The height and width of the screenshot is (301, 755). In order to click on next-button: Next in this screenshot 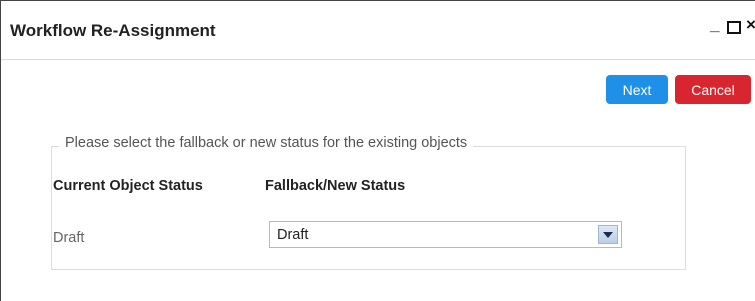, I will do `click(637, 89)`.